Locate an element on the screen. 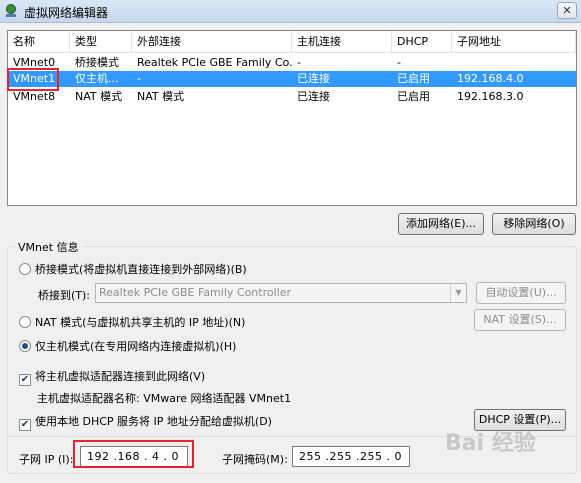 The image size is (581, 483). group-legend: VMnet 信息 is located at coordinates (48, 247).